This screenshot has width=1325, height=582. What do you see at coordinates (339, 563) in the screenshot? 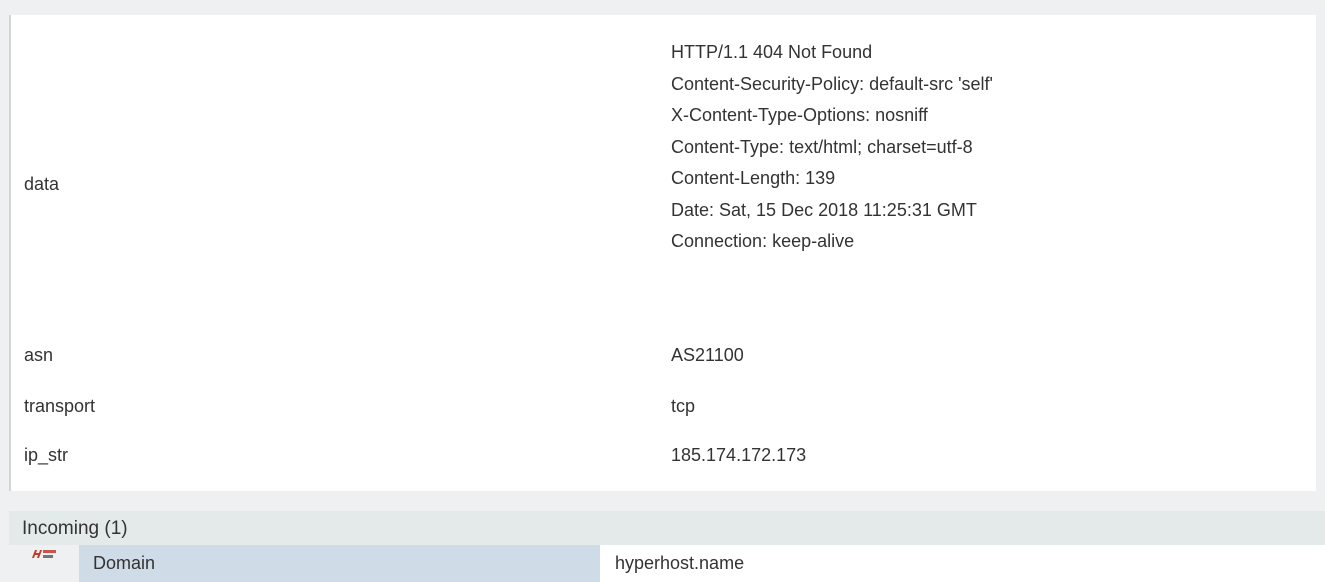
I see `domain-label-cell: Domain` at bounding box center [339, 563].